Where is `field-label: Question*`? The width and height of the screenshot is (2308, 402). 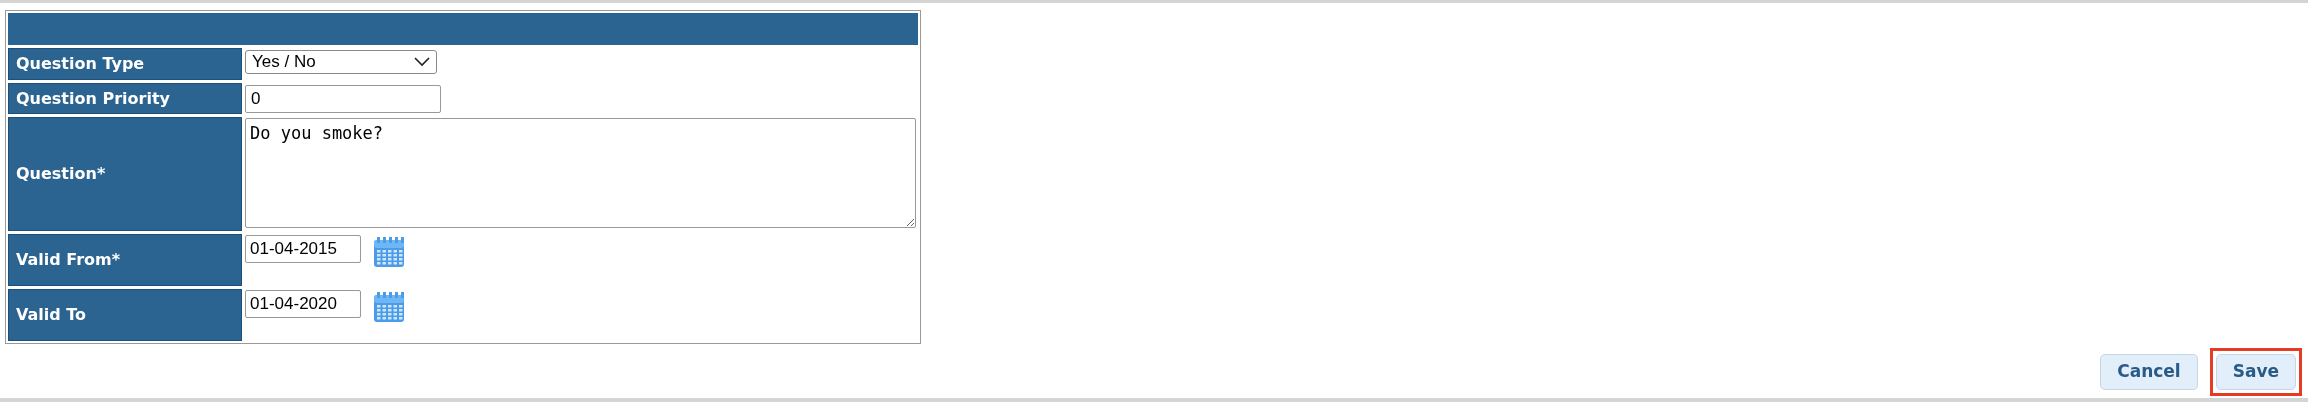
field-label: Question* is located at coordinates (125, 174).